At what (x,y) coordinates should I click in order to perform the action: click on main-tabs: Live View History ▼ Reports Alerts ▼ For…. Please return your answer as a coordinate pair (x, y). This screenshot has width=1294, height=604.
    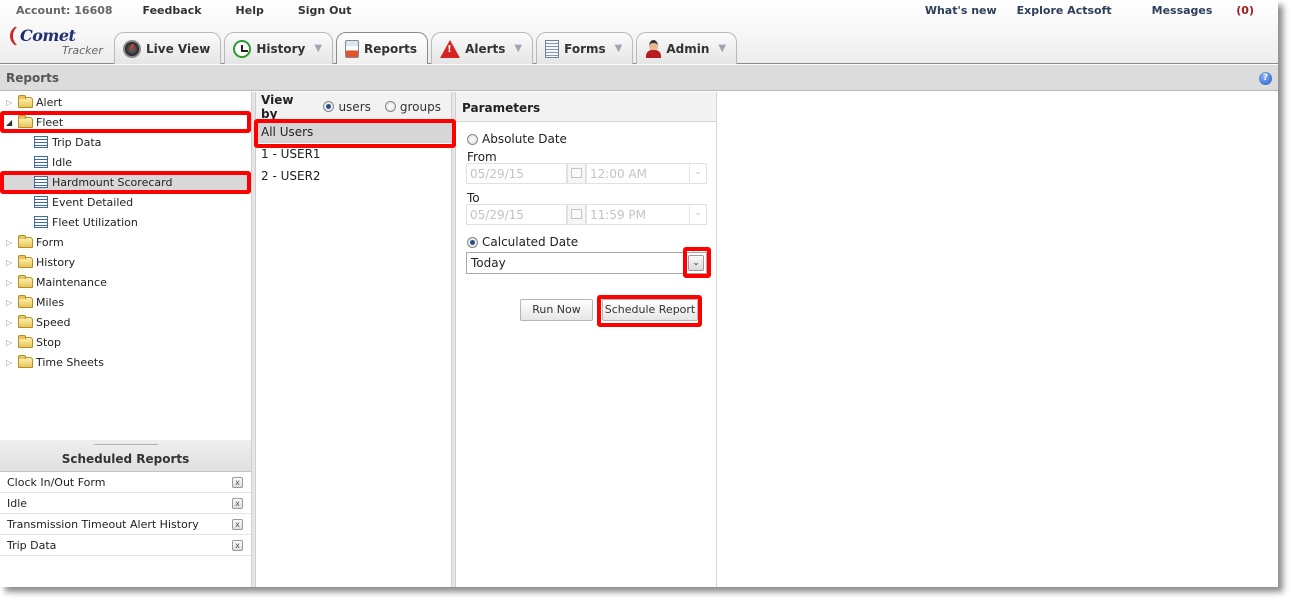
    Looking at the image, I should click on (427, 48).